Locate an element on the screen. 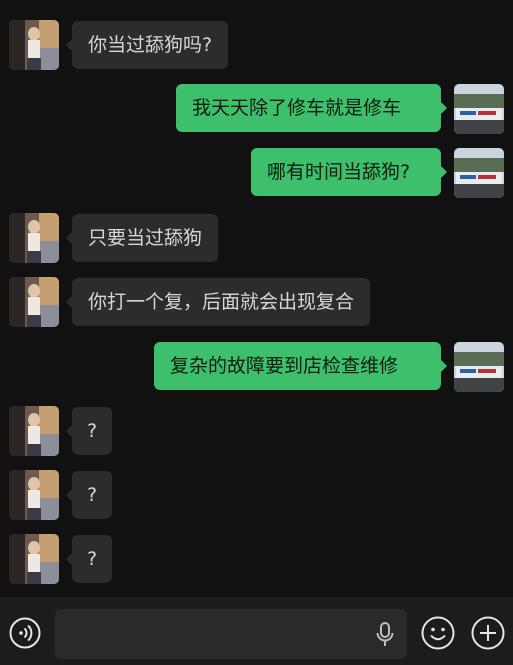  message-bubble-received: 你当过舔狗吗? is located at coordinates (147, 45).